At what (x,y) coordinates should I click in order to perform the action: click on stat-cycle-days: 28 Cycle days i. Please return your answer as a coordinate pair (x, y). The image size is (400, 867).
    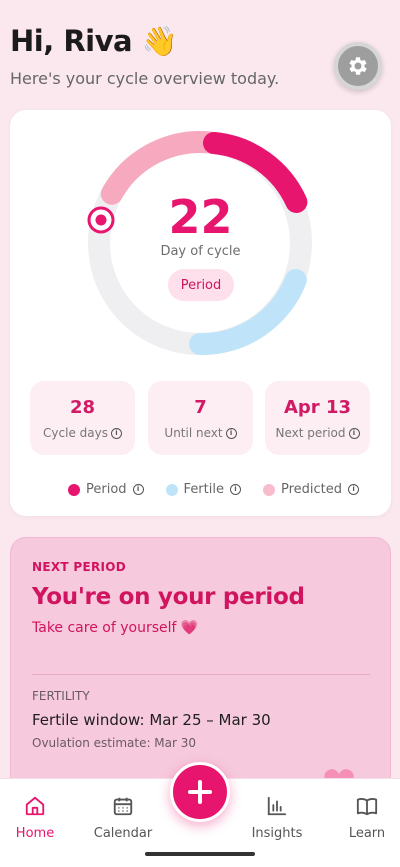
    Looking at the image, I should click on (82, 418).